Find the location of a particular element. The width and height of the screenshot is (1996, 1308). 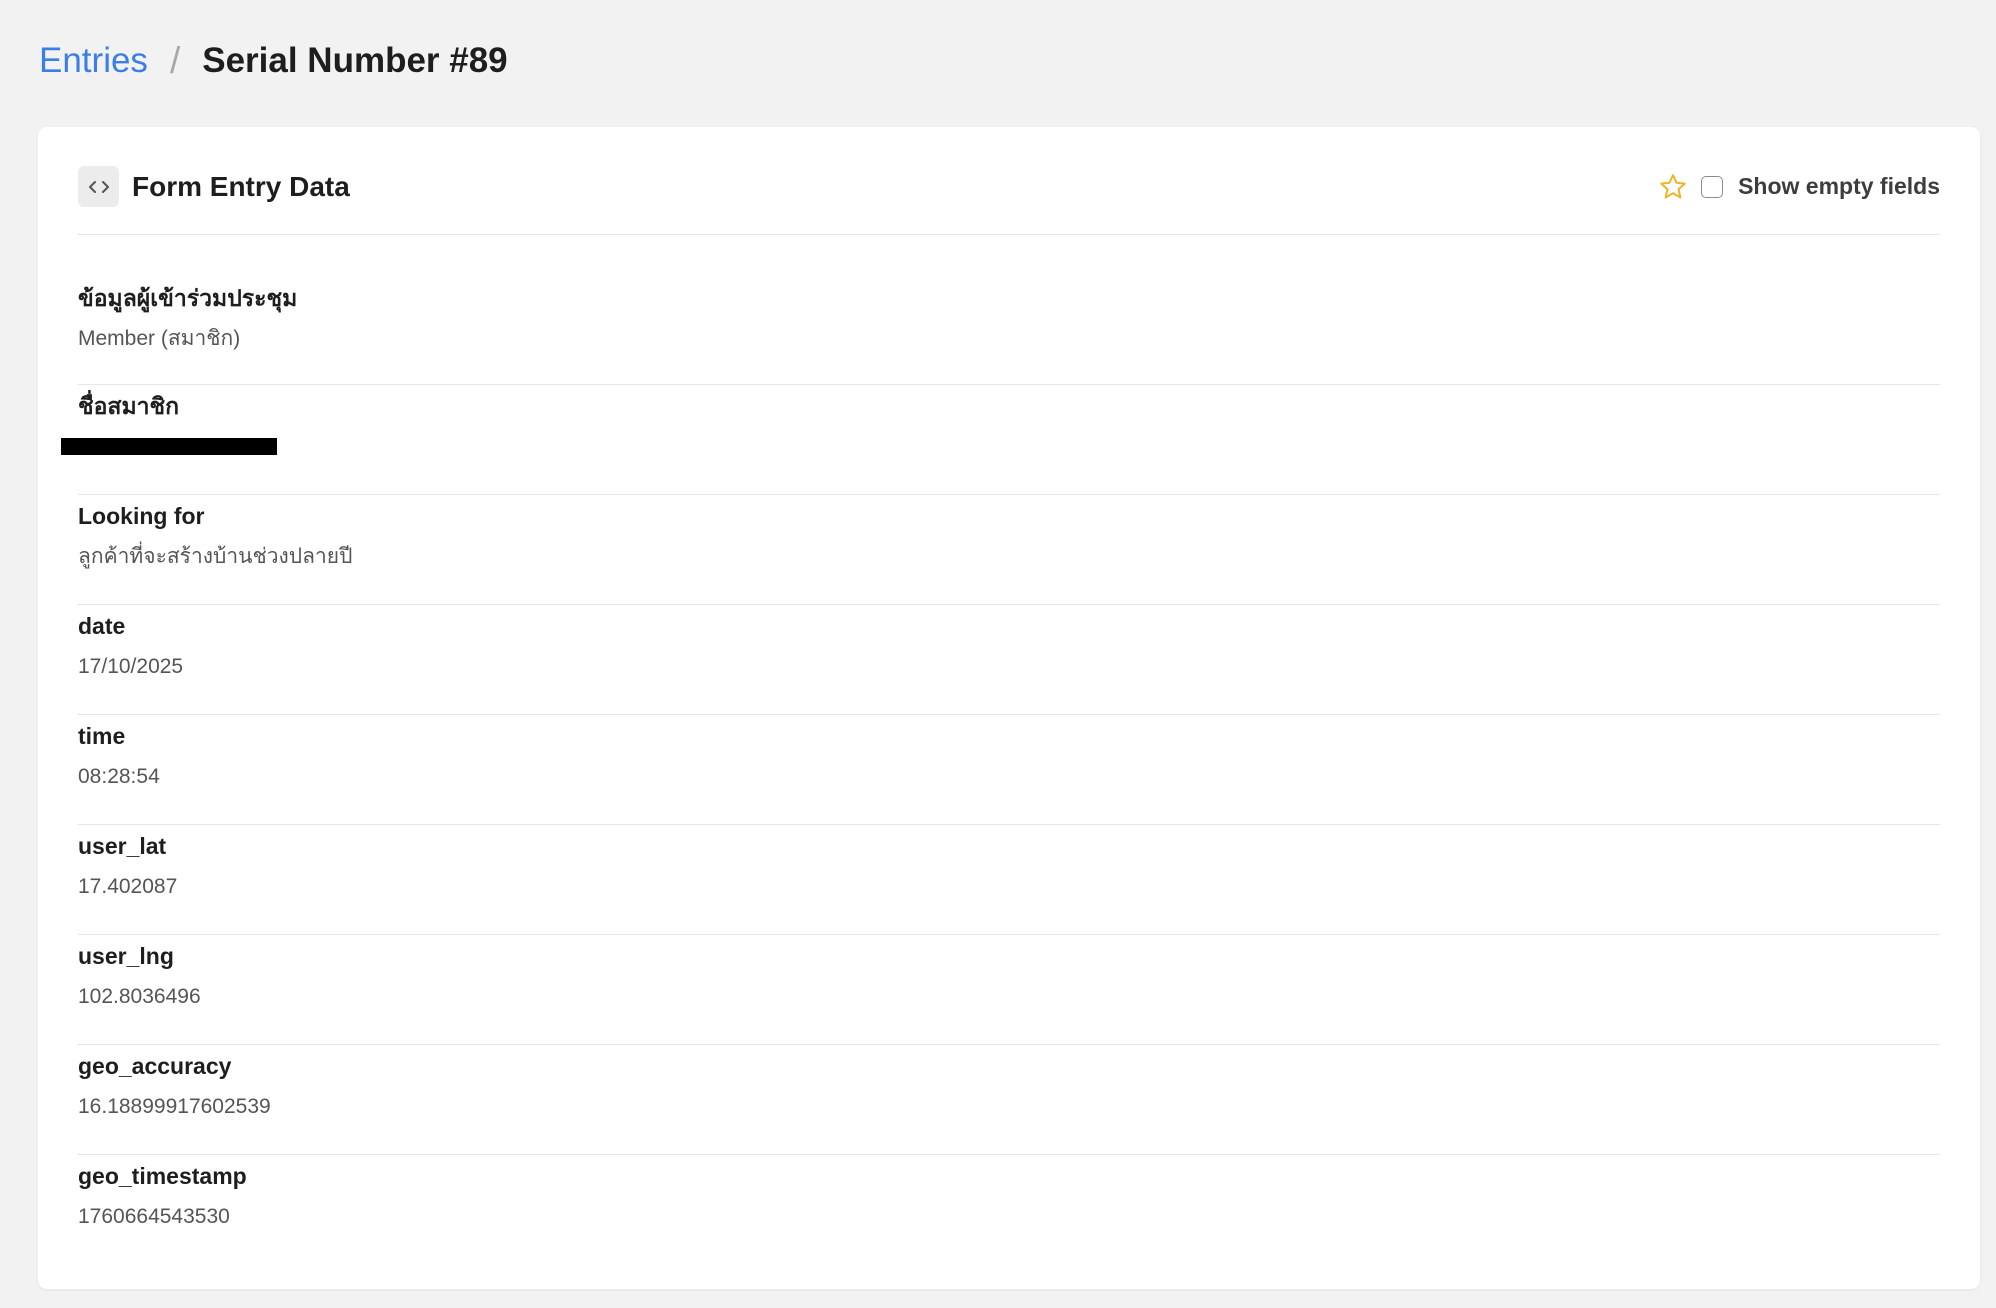

show-empty-fields-label: Show empty fields is located at coordinates (1839, 186).